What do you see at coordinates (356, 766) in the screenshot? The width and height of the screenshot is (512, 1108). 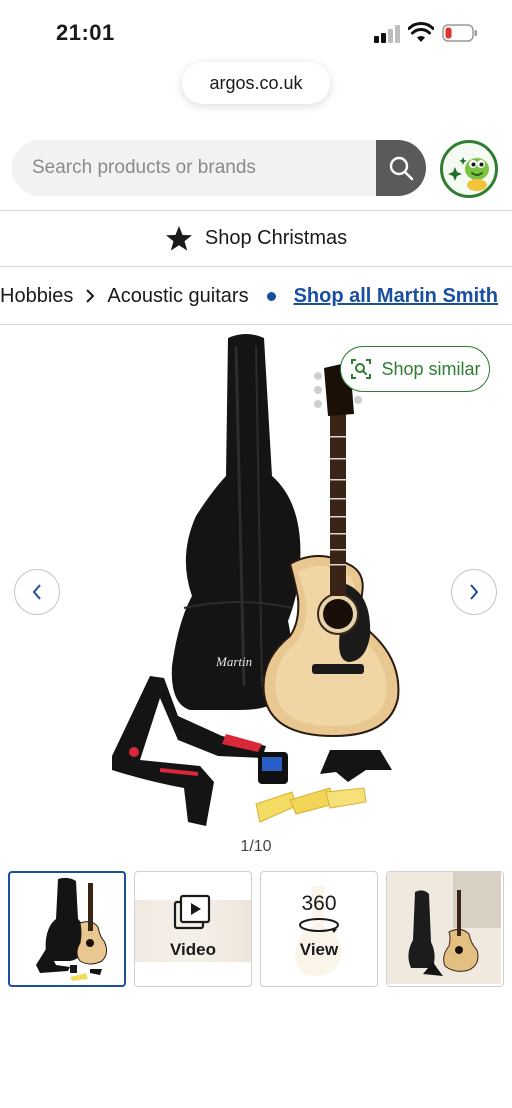 I see `guitar-strap` at bounding box center [356, 766].